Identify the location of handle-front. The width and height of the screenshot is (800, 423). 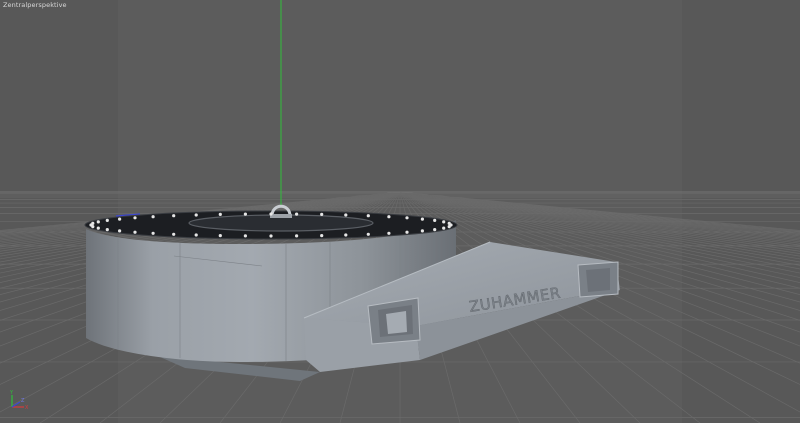
(394, 321).